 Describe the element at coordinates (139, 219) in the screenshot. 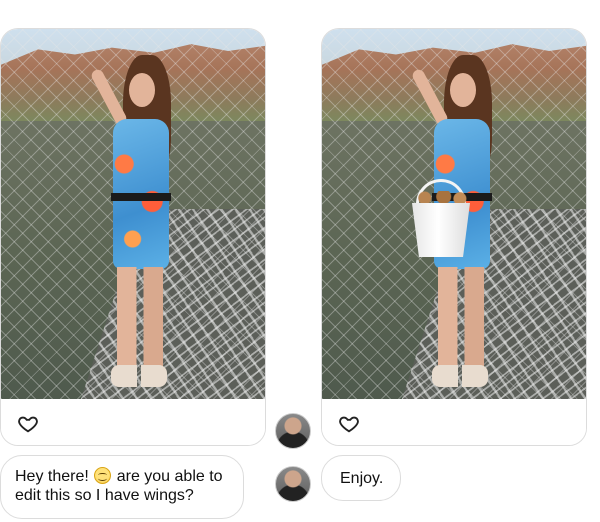

I see `woman-figure` at that location.